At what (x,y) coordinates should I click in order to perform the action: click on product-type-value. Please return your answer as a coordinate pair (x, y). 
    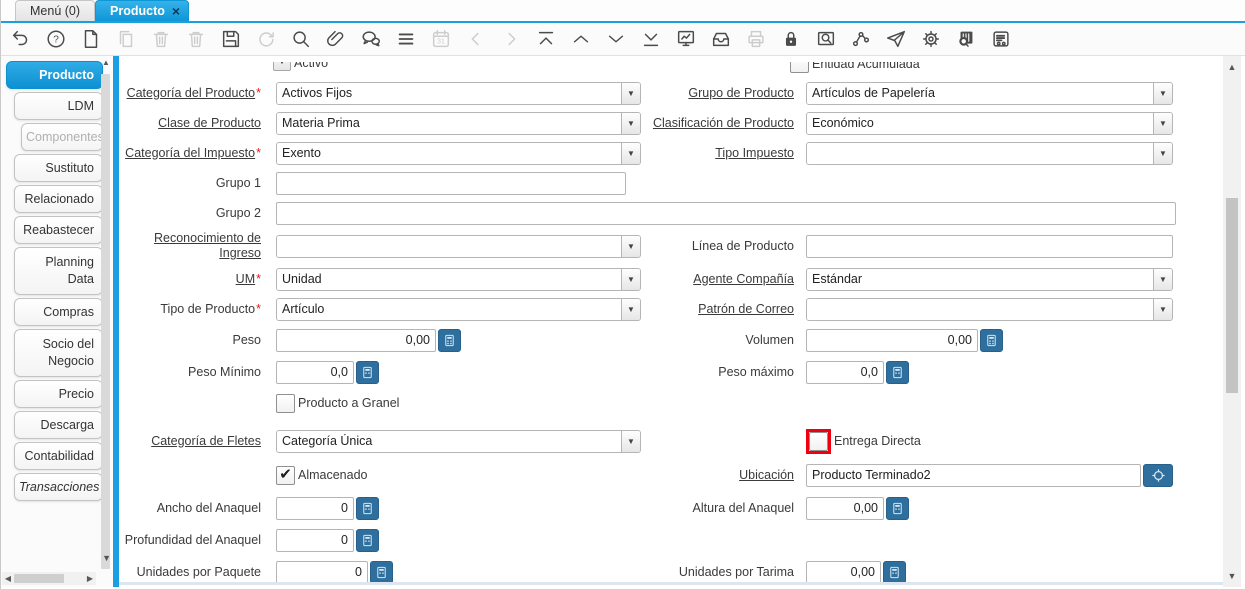
    Looking at the image, I should click on (449, 309).